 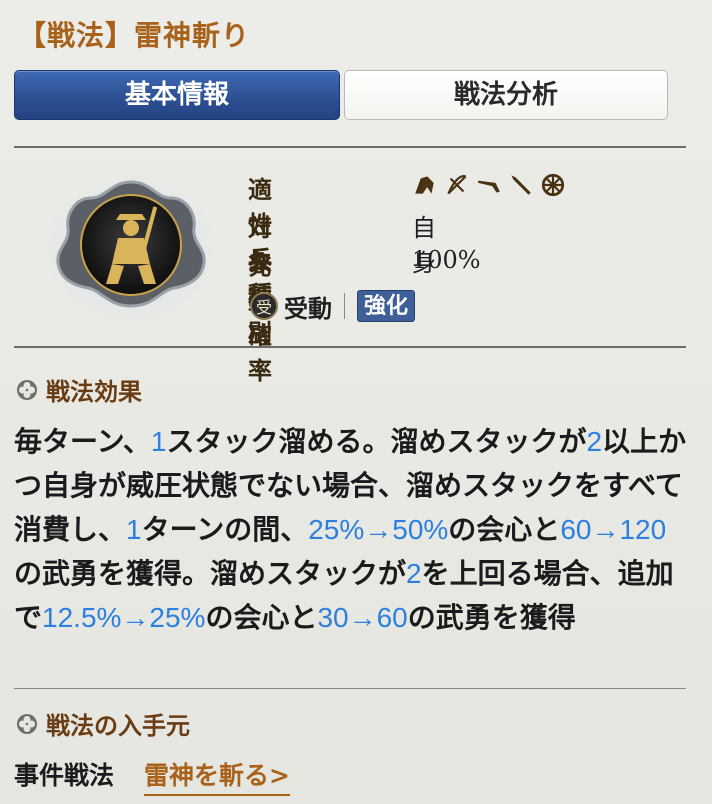 I want to click on bow-icon, so click(x=457, y=185).